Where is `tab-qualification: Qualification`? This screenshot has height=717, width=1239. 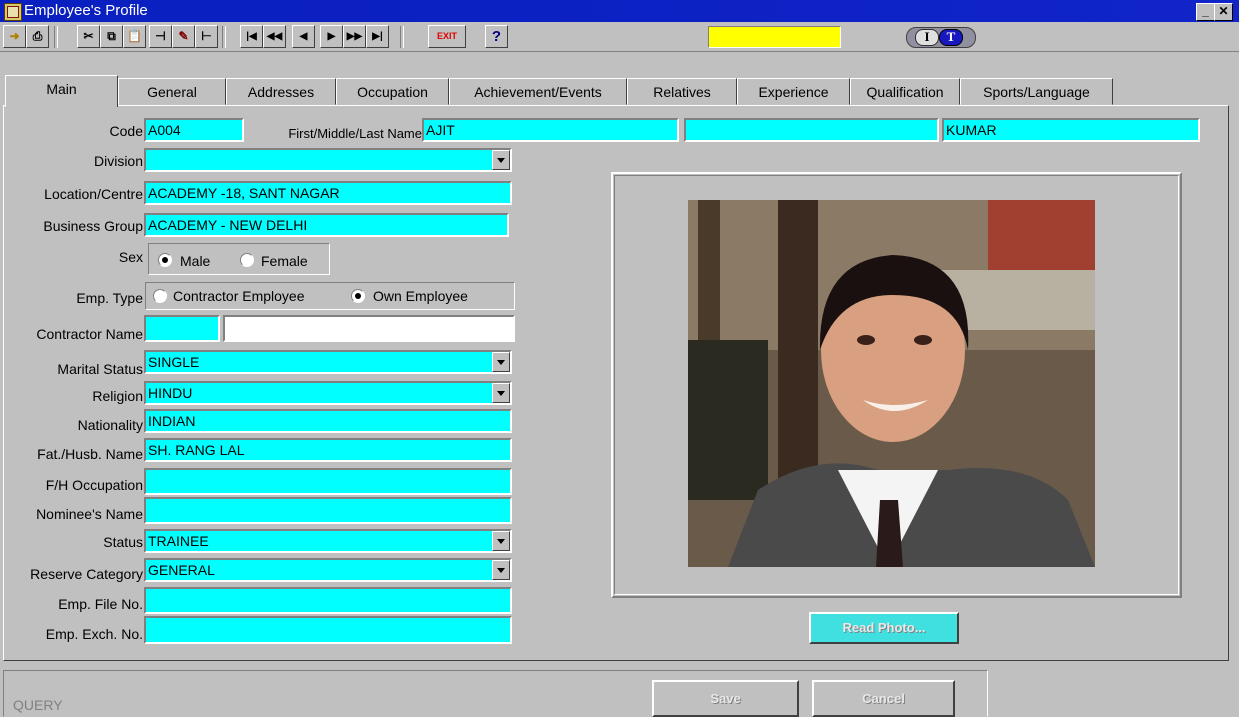 tab-qualification: Qualification is located at coordinates (905, 91).